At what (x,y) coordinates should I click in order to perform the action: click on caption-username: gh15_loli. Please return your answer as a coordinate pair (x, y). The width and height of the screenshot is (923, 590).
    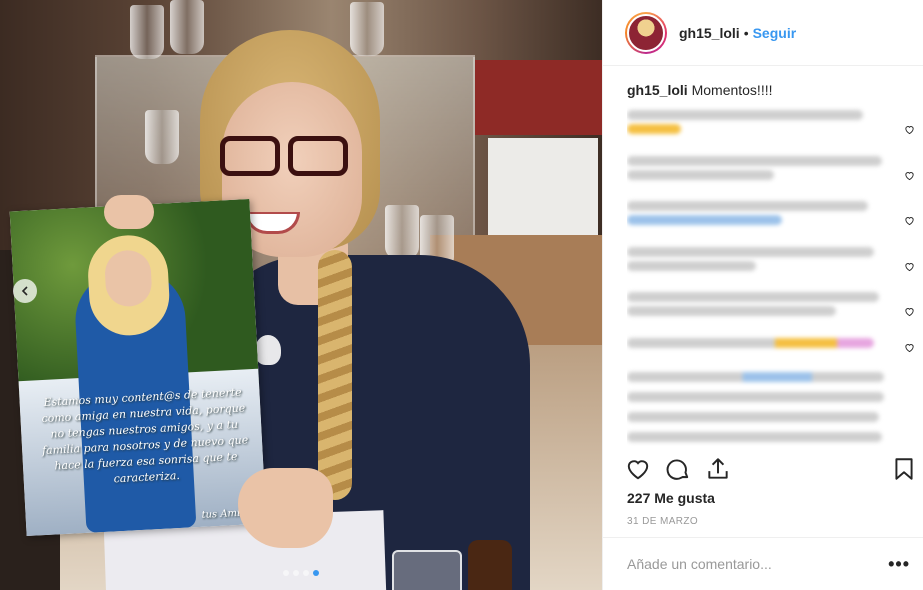
    Looking at the image, I should click on (657, 90).